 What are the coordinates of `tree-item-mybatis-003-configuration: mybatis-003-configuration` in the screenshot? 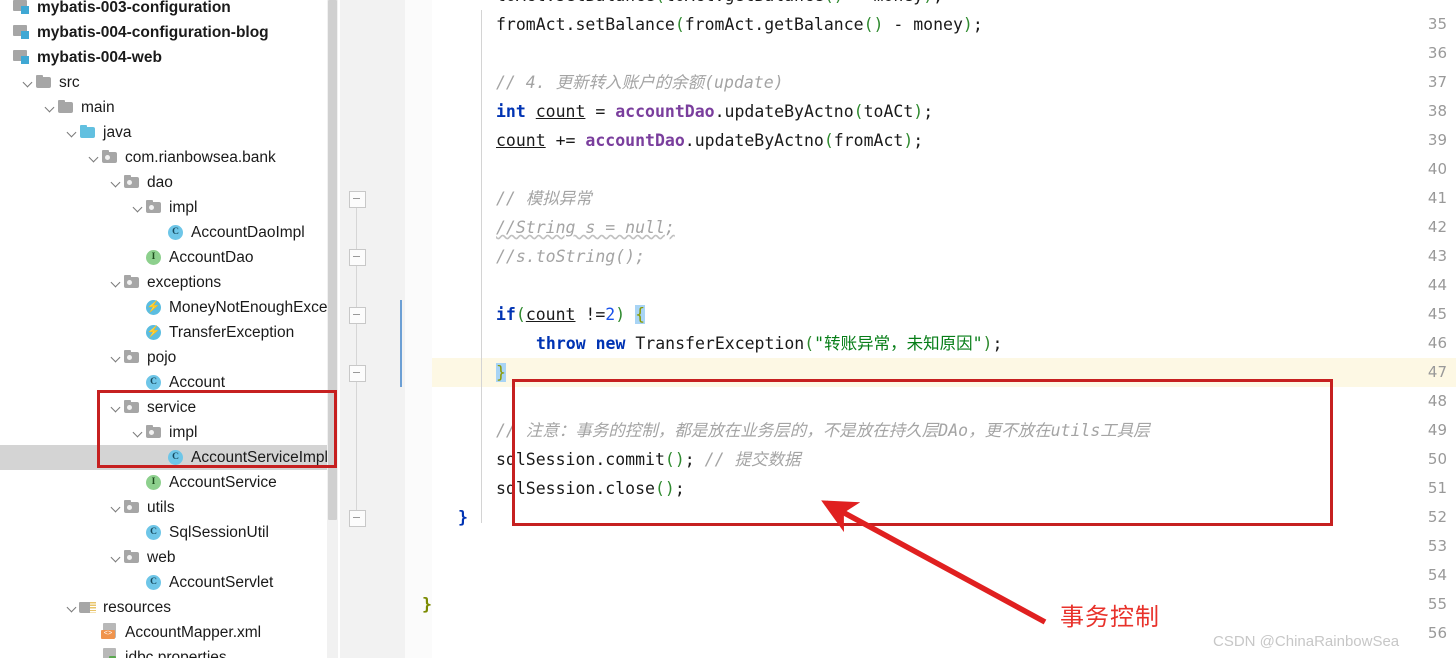 It's located at (165, 10).